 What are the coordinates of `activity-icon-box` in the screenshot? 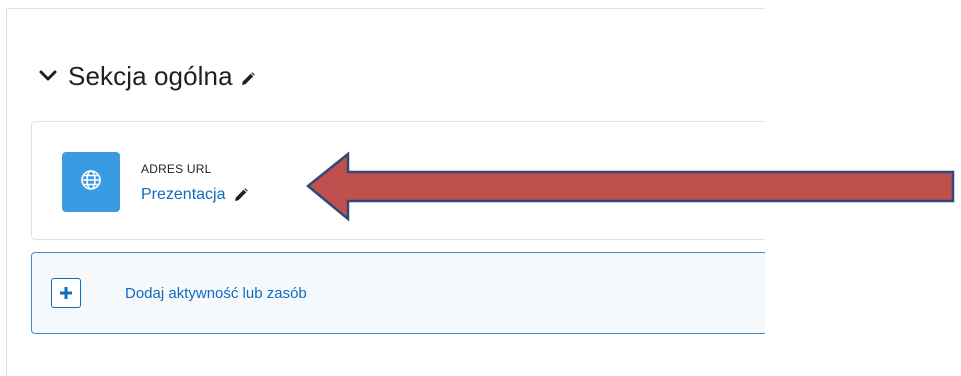 It's located at (91, 182).